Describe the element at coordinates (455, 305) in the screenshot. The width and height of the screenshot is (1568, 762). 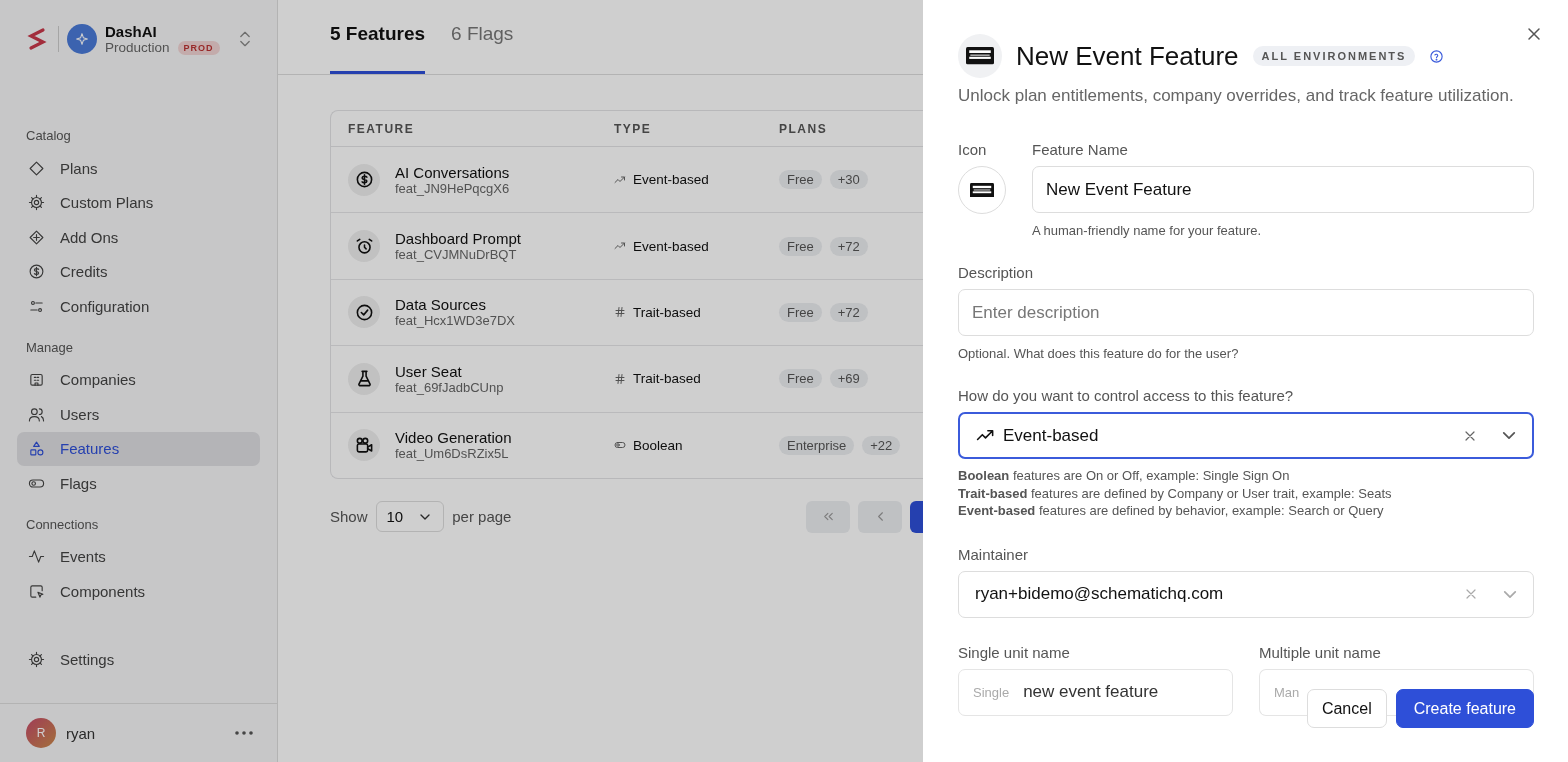
I see `feature-name: Data Sources` at that location.